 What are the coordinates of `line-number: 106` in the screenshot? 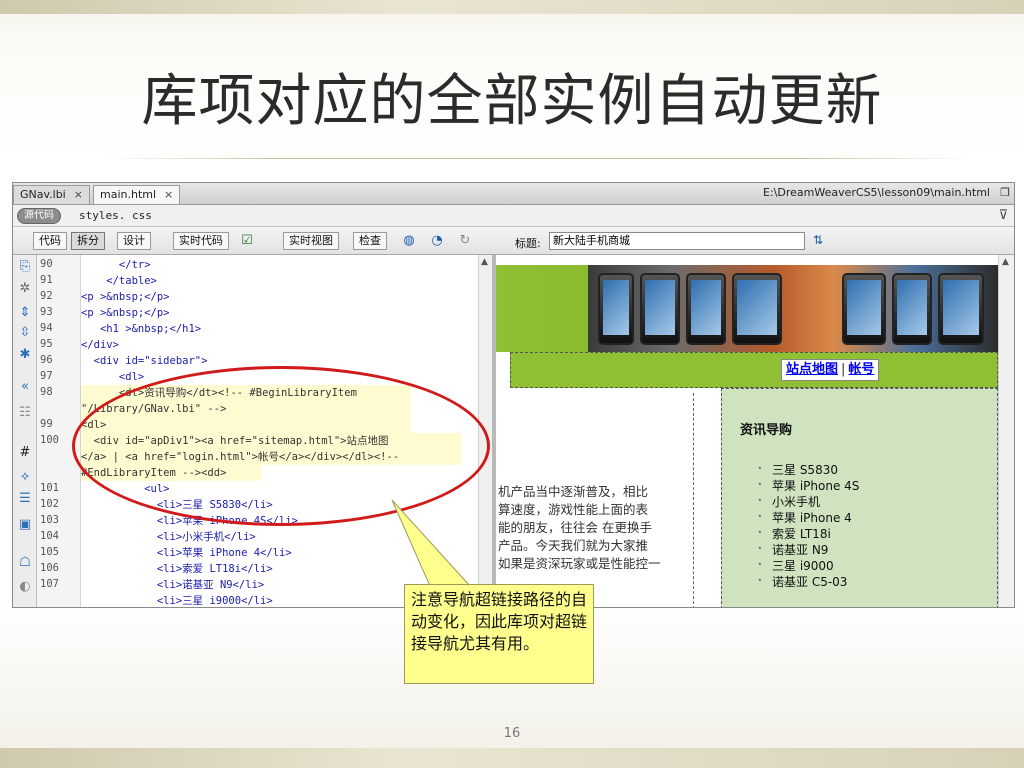 It's located at (49, 568).